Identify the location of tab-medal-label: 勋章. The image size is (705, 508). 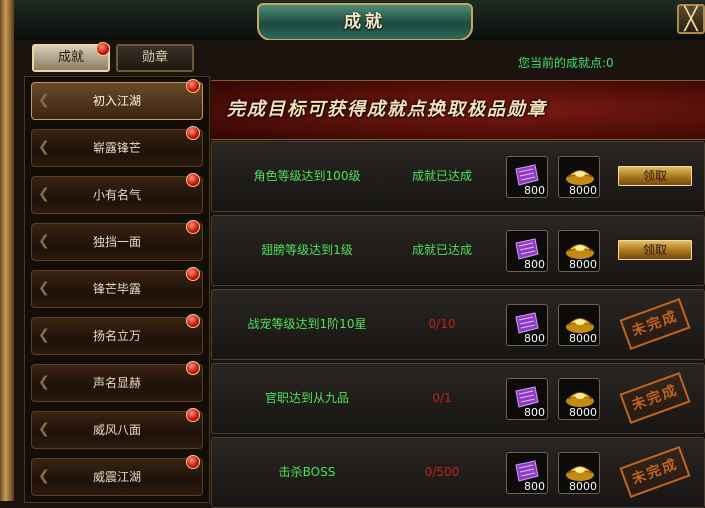
(154, 57).